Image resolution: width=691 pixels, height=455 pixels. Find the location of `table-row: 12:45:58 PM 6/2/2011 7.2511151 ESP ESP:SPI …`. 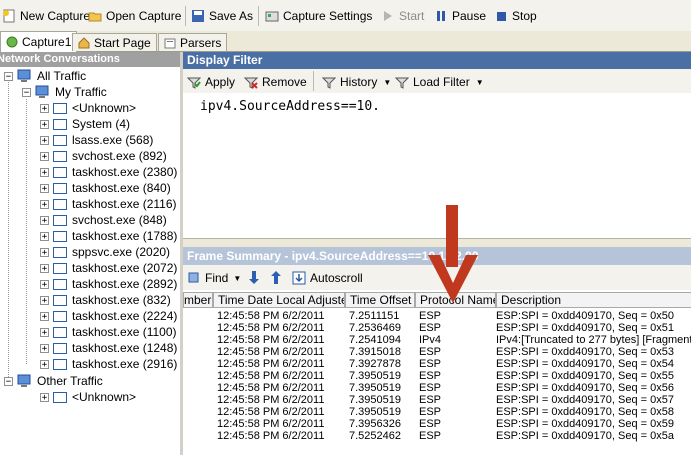

table-row: 12:45:58 PM 6/2/2011 7.2511151 ESP ESP:SPI … is located at coordinates (437, 316).